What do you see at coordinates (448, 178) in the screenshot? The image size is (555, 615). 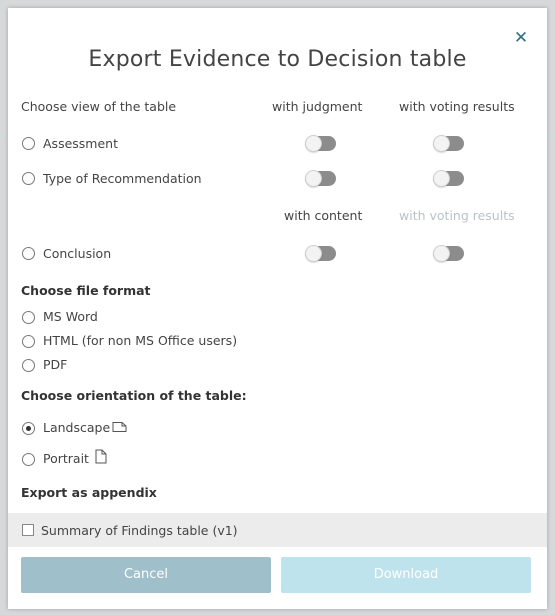 I see `toggle-recommendation-voting` at bounding box center [448, 178].